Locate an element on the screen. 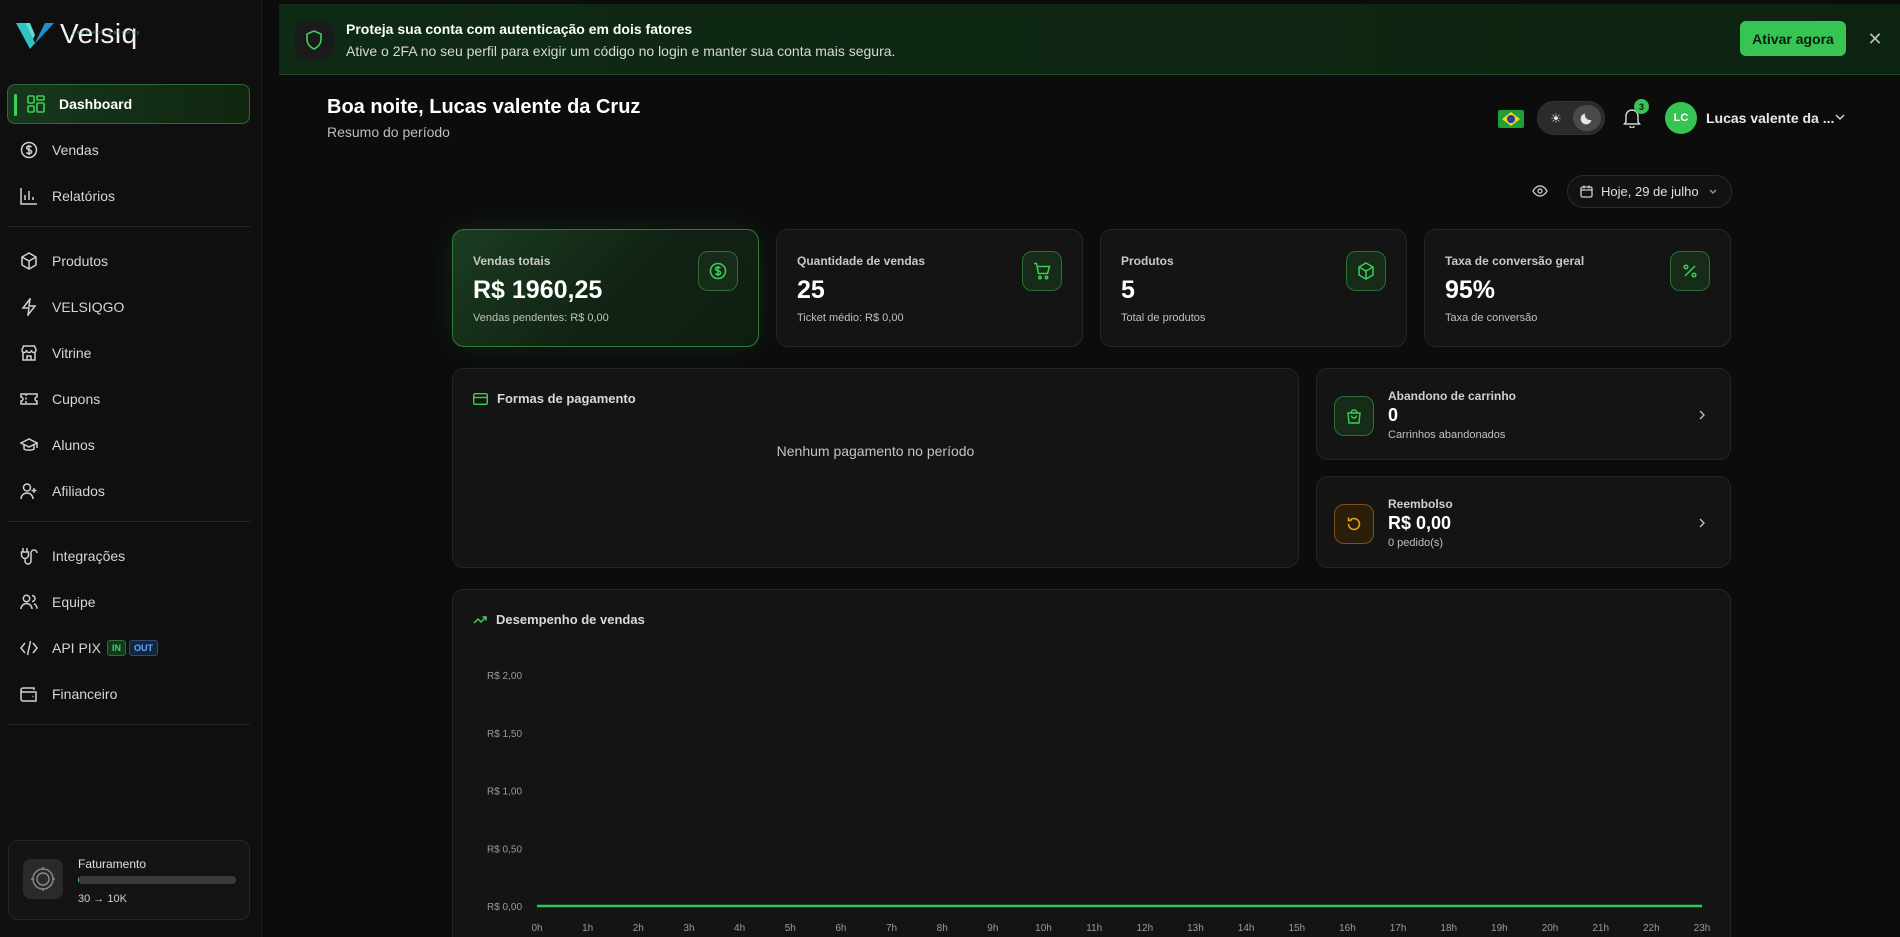  activate-2fa-button: Ativar agora is located at coordinates (1793, 38).